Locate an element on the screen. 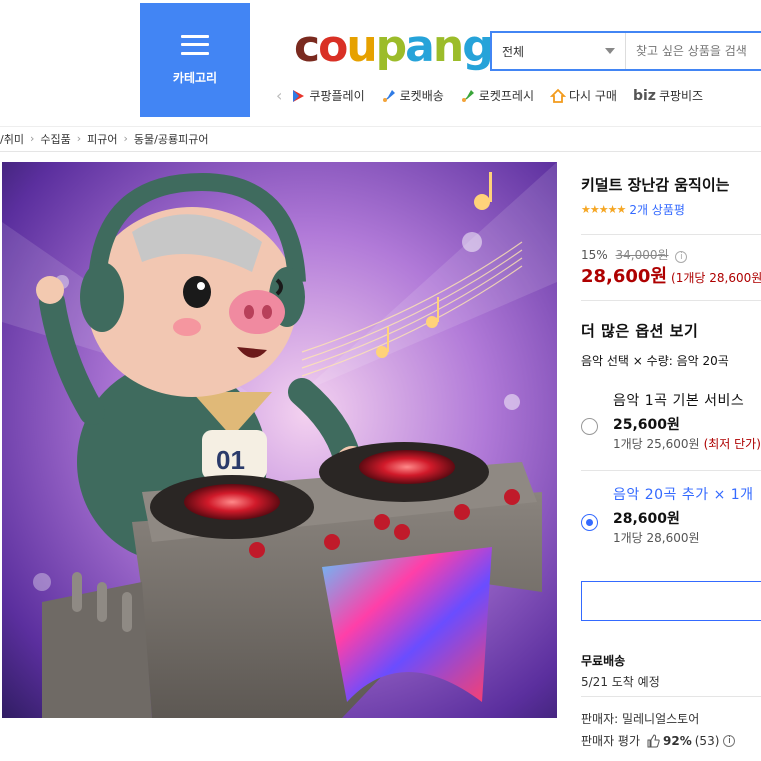  house-icon is located at coordinates (557, 95).